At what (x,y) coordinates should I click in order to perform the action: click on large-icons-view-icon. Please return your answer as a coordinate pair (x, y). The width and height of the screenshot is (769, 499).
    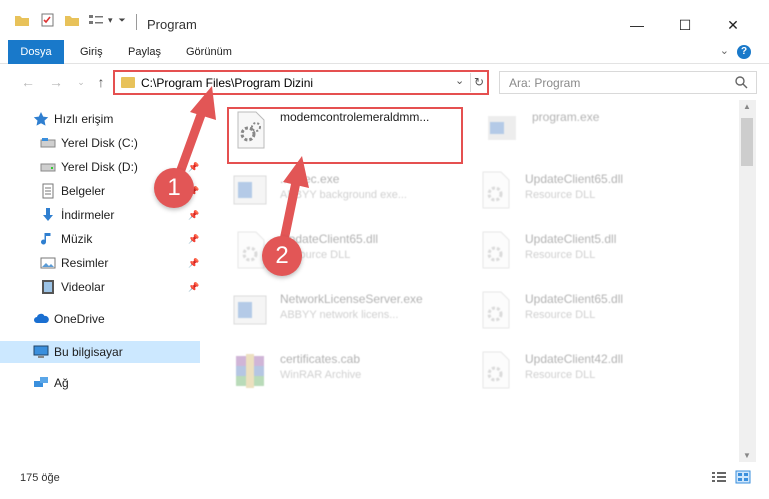
    Looking at the image, I should click on (743, 477).